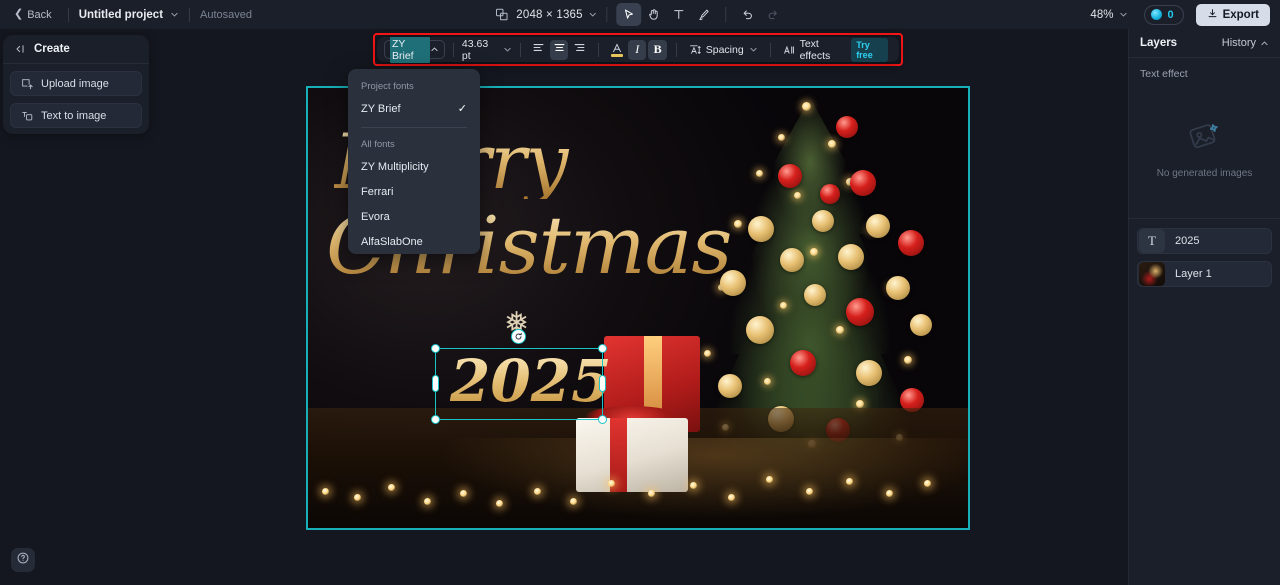 This screenshot has width=1280, height=585. I want to click on align-right-icon, so click(579, 50).